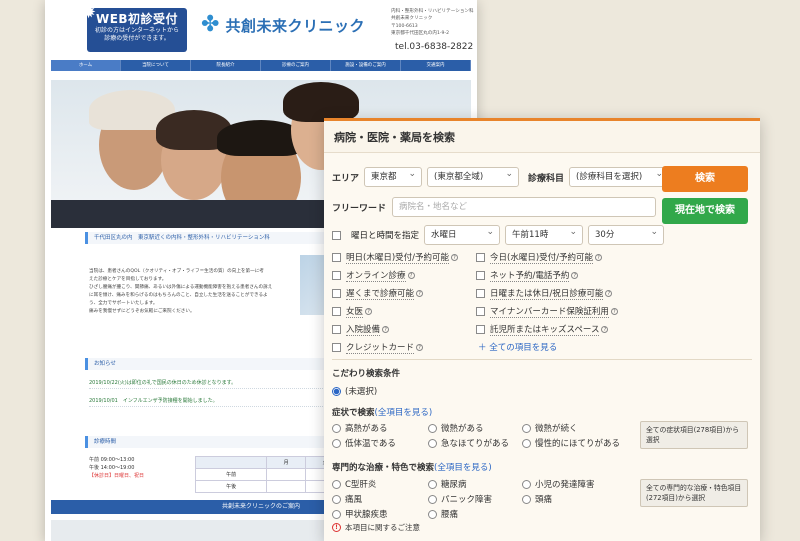  I want to click on dept-select: (診療科目を選択), so click(619, 176).